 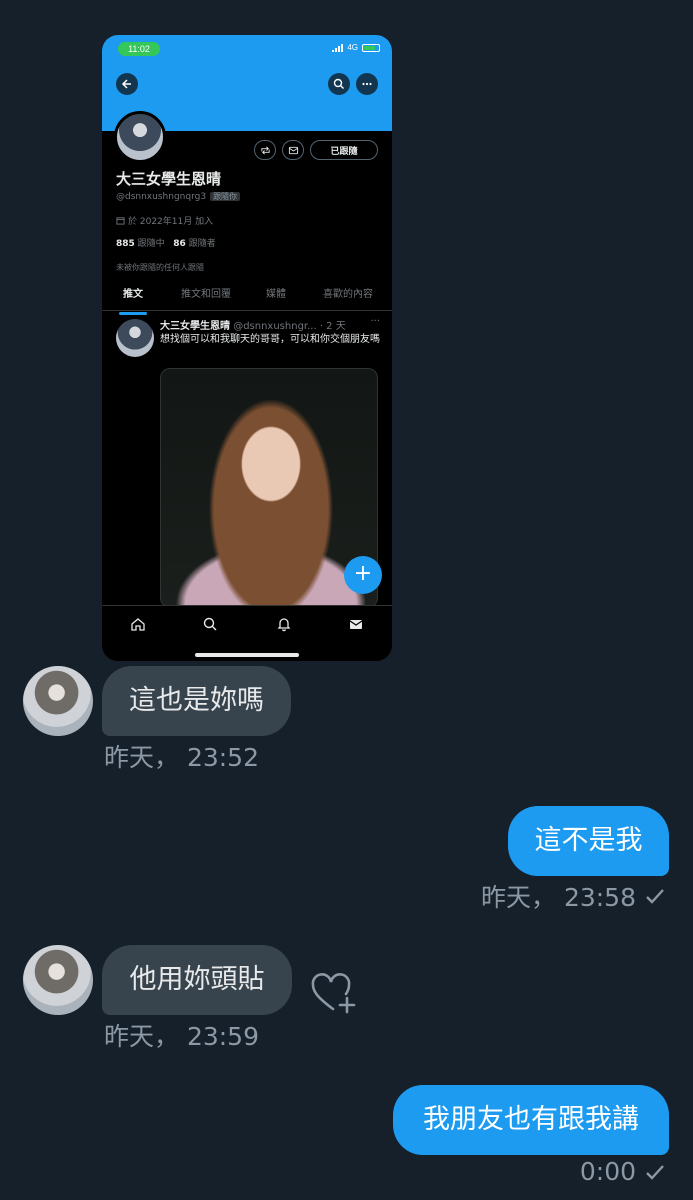 I want to click on compose-fab: +, so click(x=363, y=575).